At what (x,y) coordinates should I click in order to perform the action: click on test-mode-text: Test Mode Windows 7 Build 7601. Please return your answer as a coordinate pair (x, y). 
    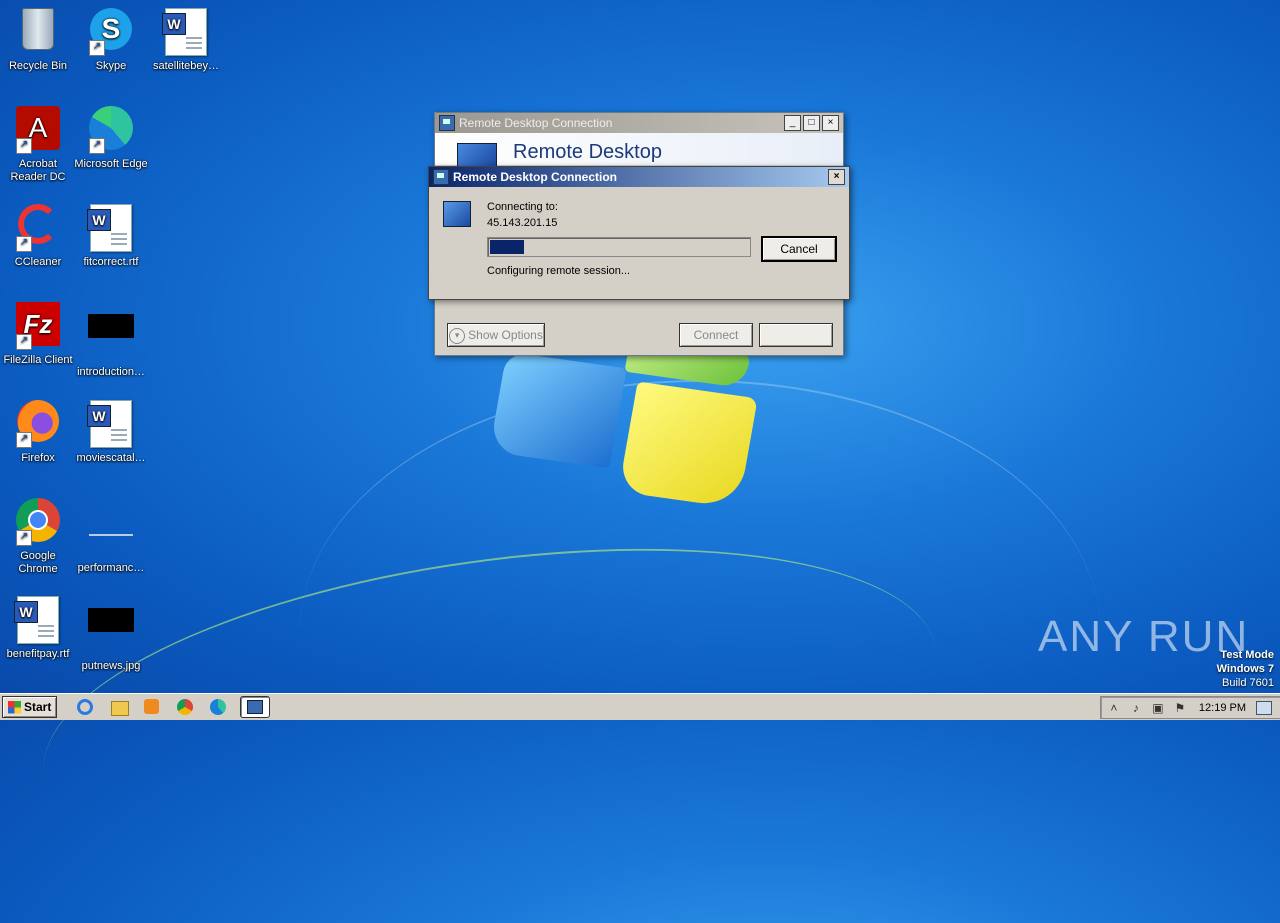
    Looking at the image, I should click on (1245, 669).